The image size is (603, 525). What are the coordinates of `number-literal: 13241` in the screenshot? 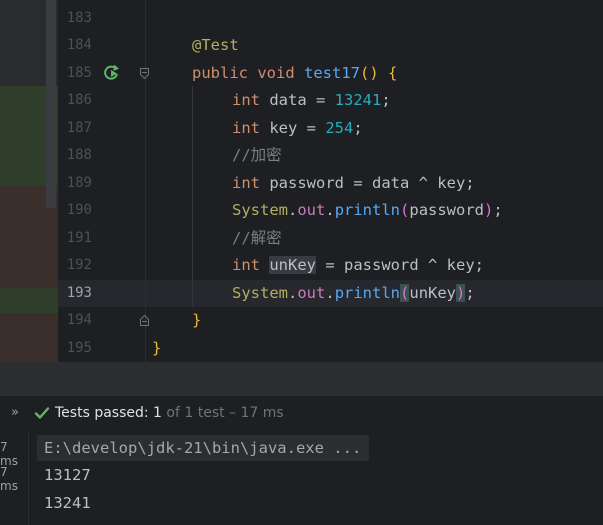 It's located at (358, 100).